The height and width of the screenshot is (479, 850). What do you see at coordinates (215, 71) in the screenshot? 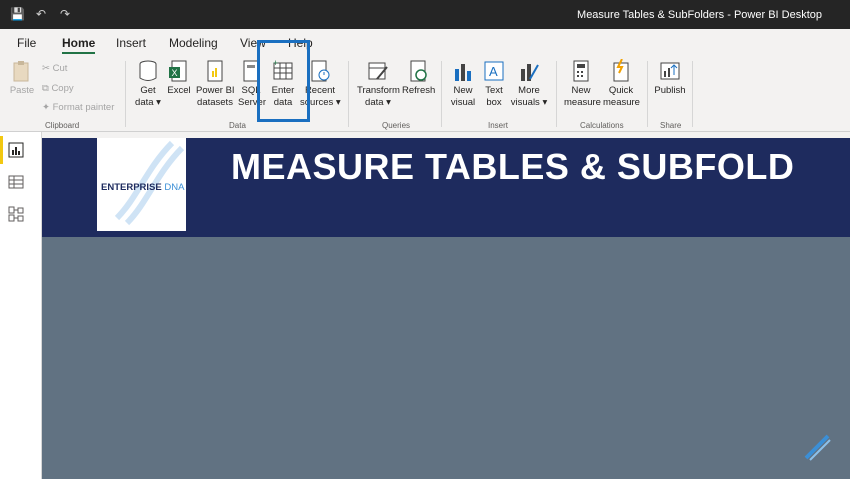
I see `dataset-icon` at bounding box center [215, 71].